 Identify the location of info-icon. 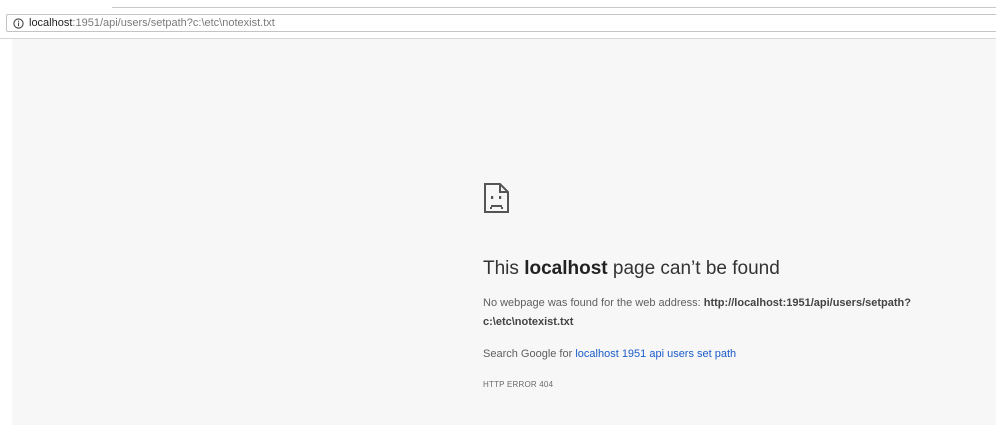
(18, 23).